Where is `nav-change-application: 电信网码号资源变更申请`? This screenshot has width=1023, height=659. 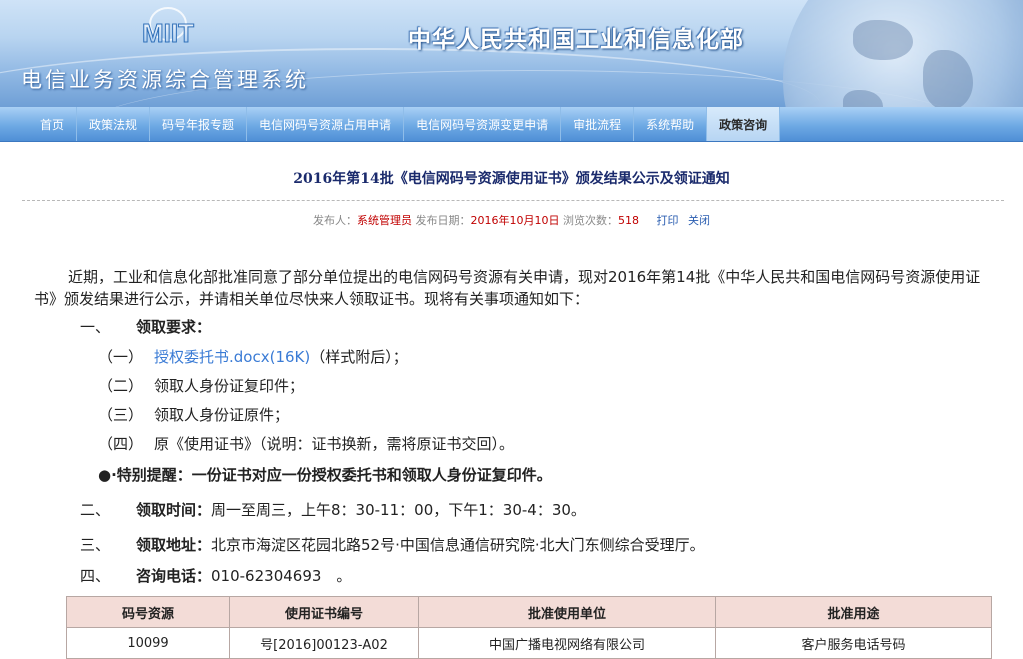
nav-change-application: 电信网码号资源变更申请 is located at coordinates (483, 124).